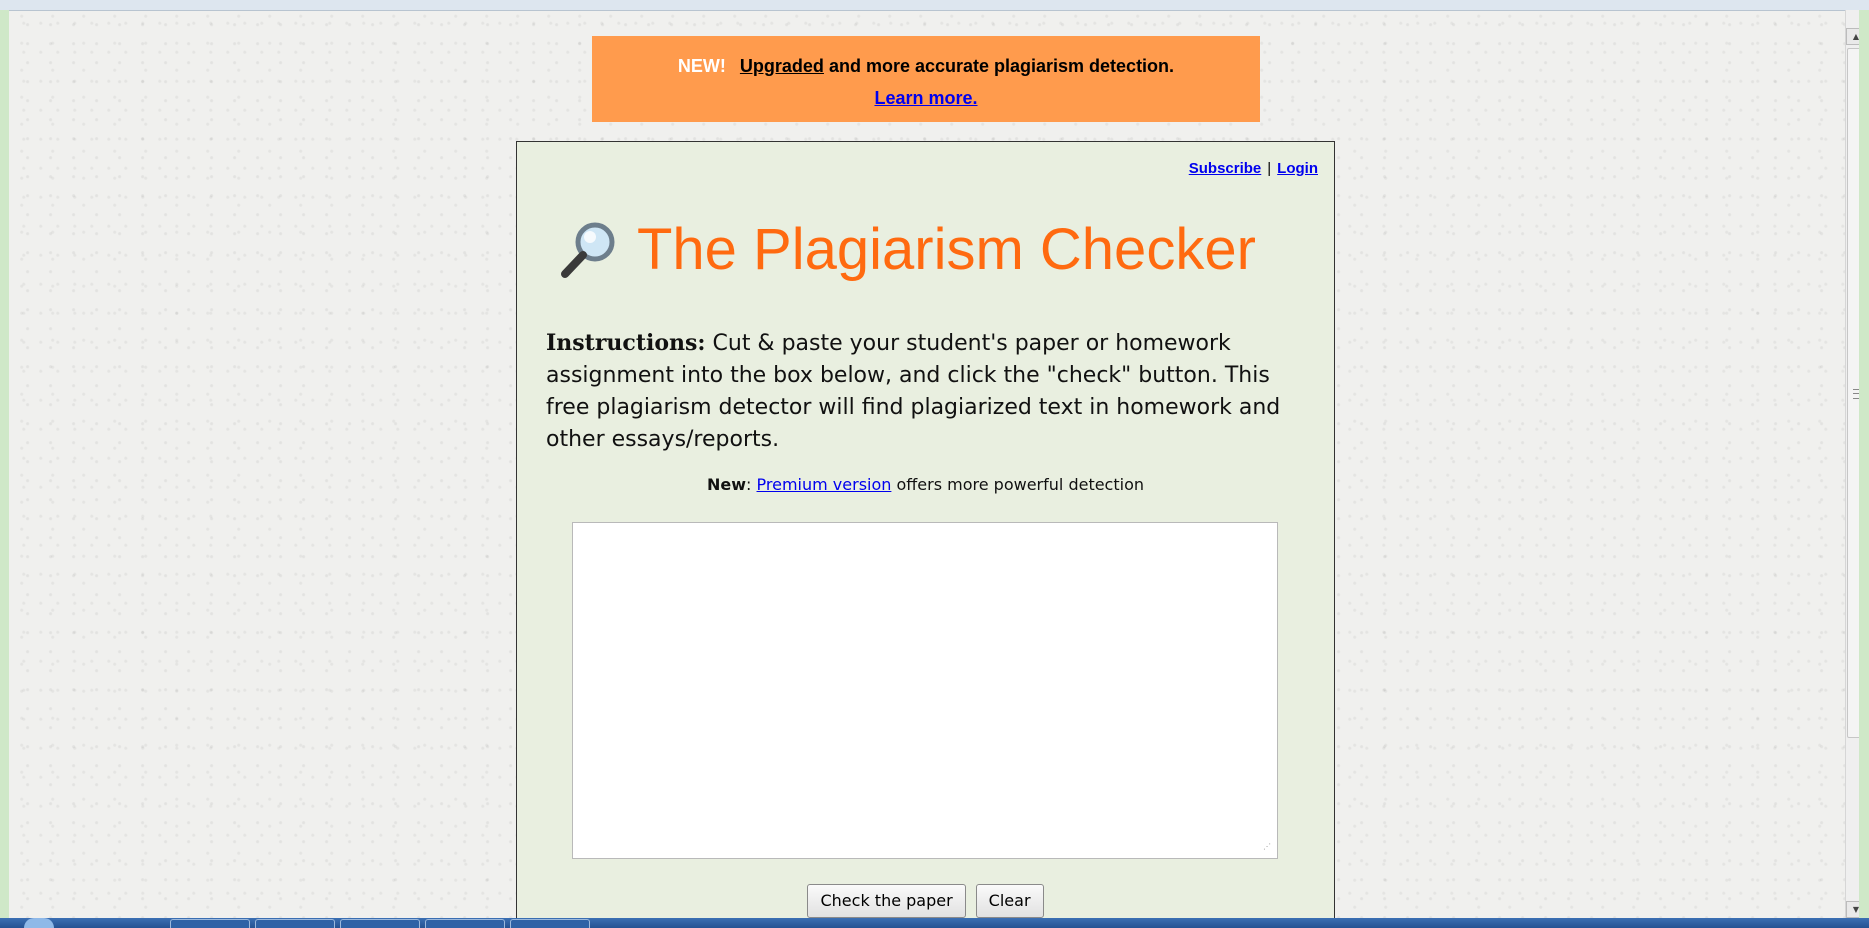  What do you see at coordinates (925, 98) in the screenshot?
I see `learn-more-link: Learn more.` at bounding box center [925, 98].